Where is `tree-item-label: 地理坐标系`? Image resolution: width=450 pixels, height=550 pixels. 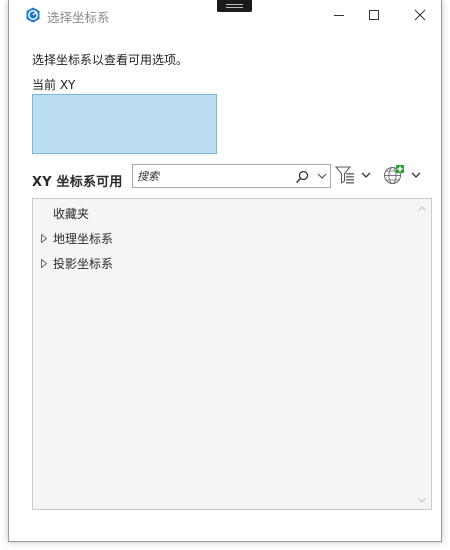
tree-item-label: 地理坐标系 is located at coordinates (83, 238).